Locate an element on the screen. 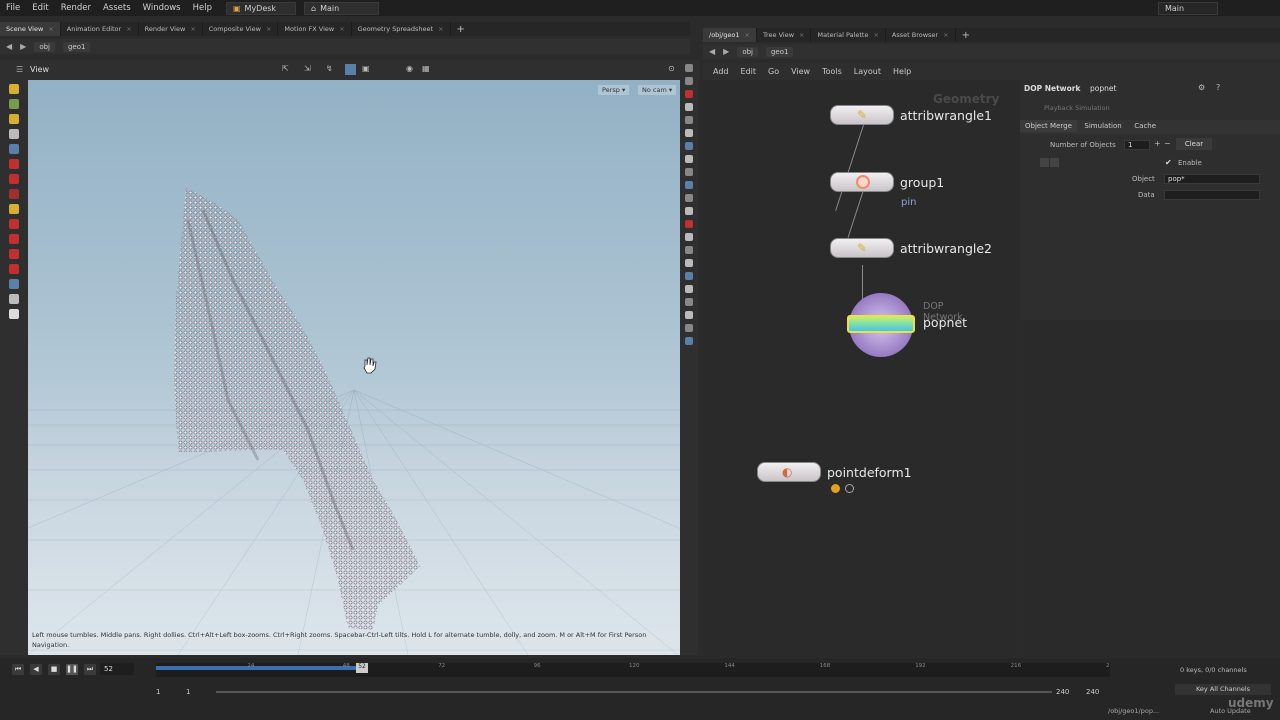 Image resolution: width=1280 pixels, height=720 pixels. tab-tree-view: Tree View × is located at coordinates (784, 35).